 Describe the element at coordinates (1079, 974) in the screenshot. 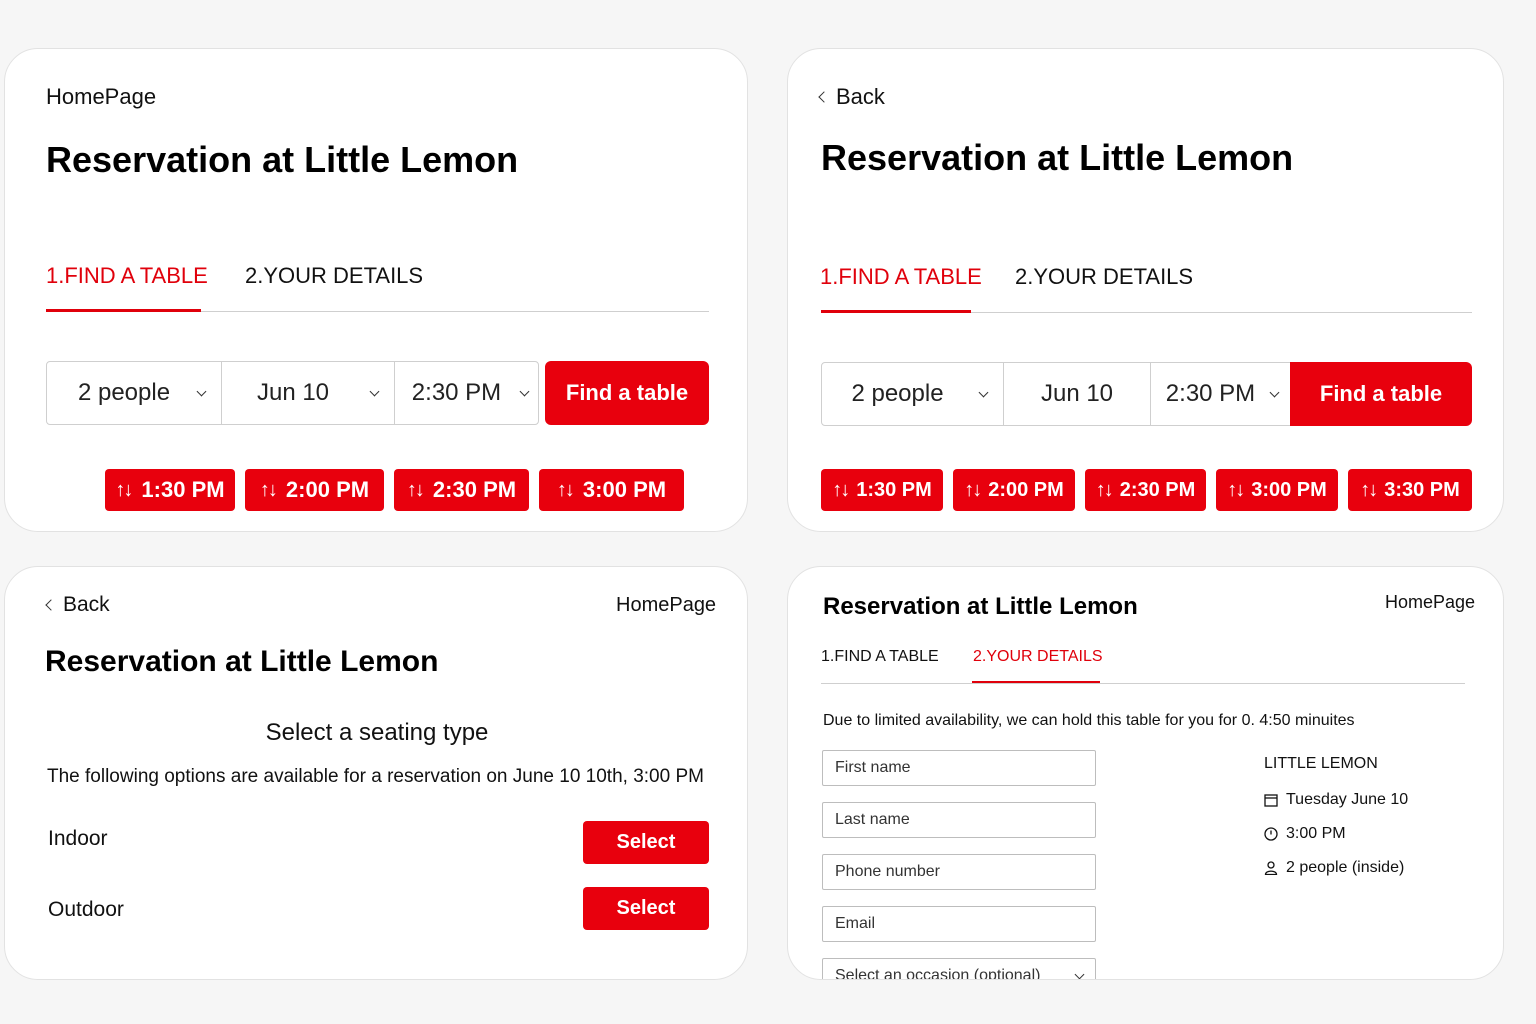

I see `chevron-down-icon` at that location.